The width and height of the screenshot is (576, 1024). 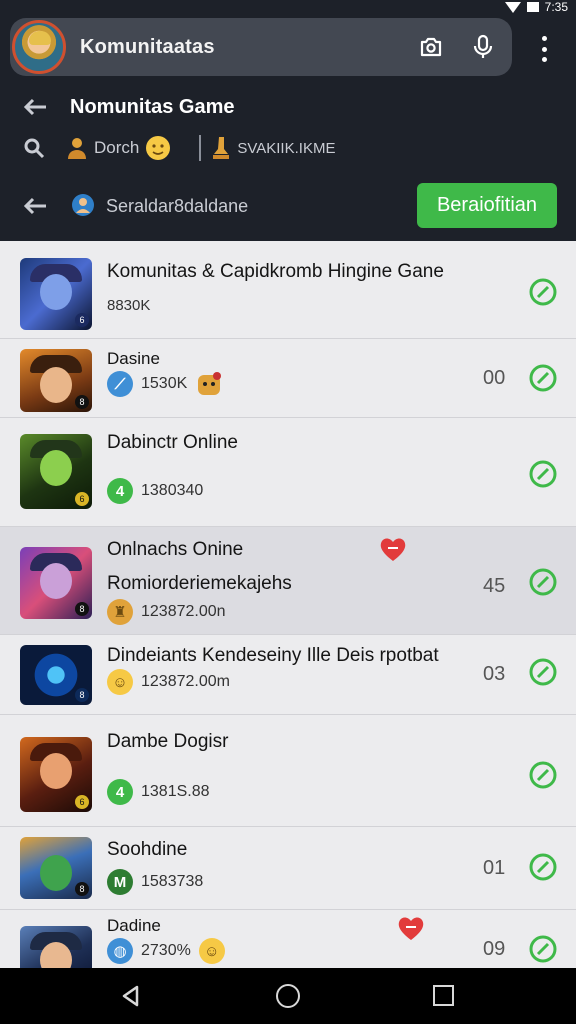 What do you see at coordinates (129, 305) in the screenshot?
I see `item-meta: 8830K` at bounding box center [129, 305].